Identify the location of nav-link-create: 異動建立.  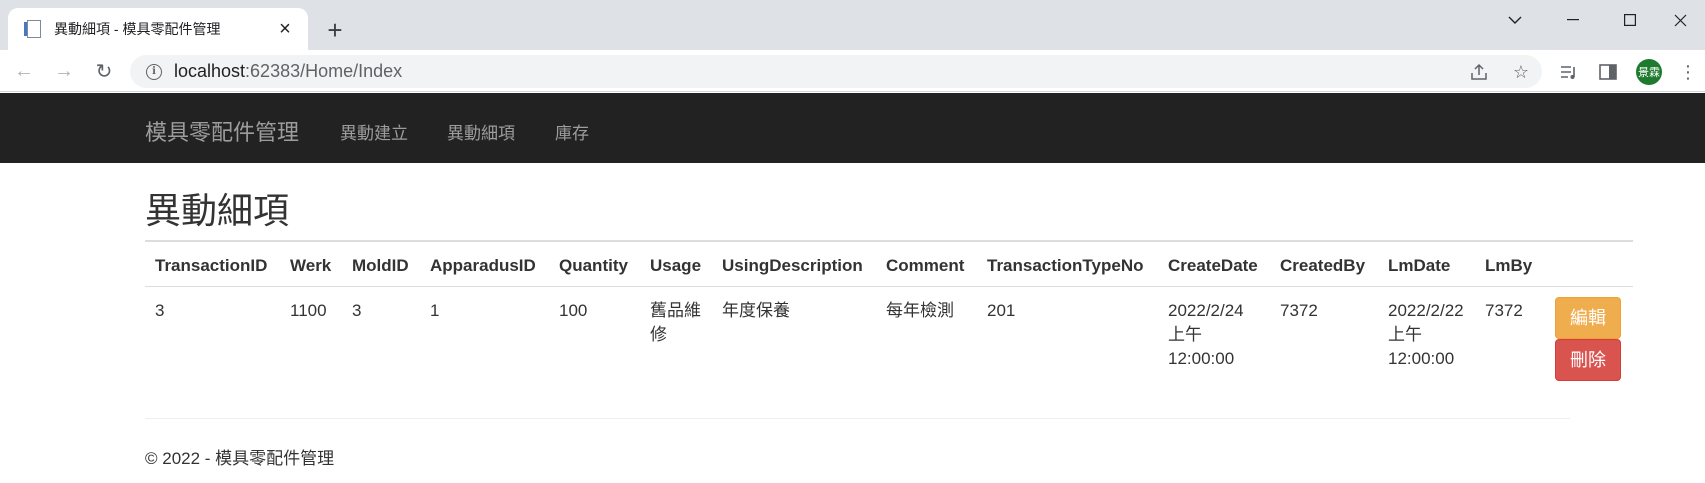
(374, 131).